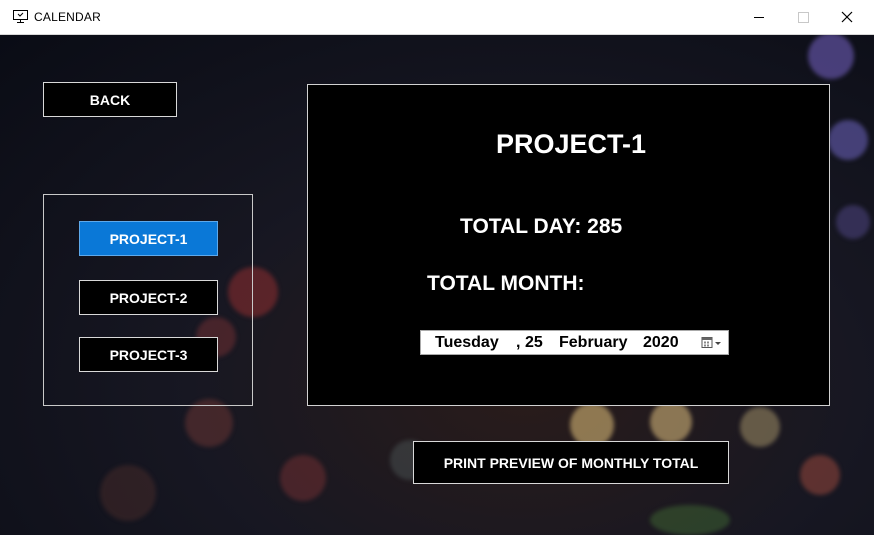  I want to click on close-icon, so click(847, 17).